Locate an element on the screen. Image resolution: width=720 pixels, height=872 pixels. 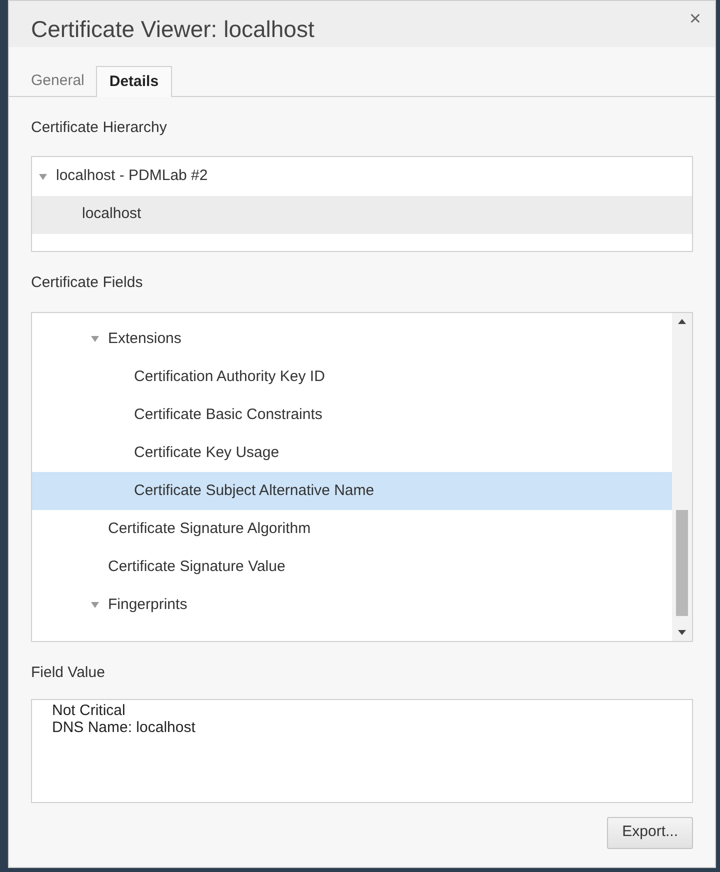
tree-label: localhost is located at coordinates (112, 214).